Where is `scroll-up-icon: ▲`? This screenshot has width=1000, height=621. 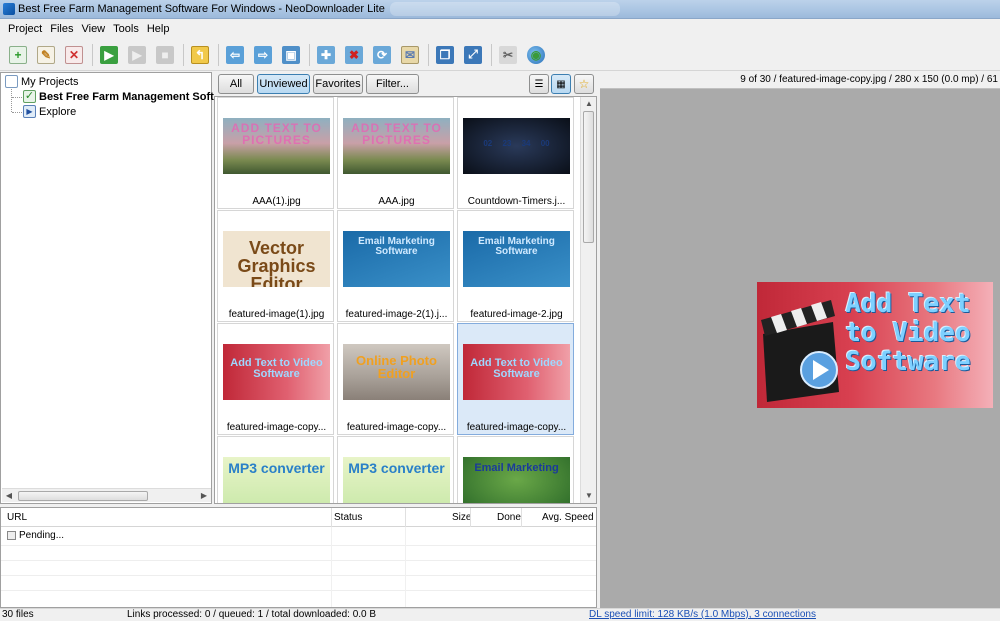 scroll-up-icon: ▲ is located at coordinates (589, 104).